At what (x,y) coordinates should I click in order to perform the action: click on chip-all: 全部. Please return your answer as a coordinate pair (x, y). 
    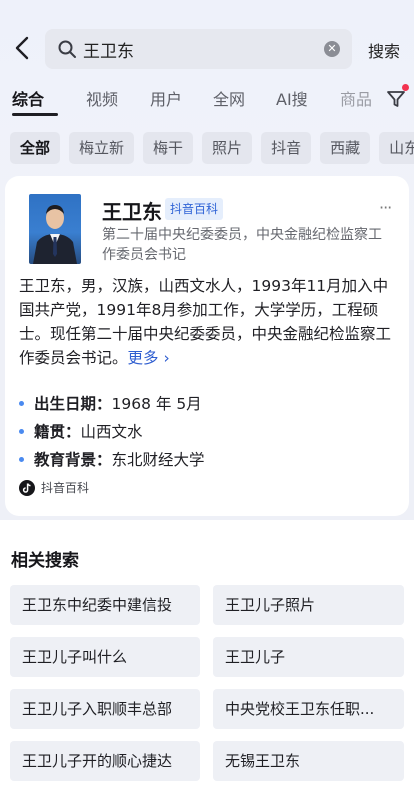
    Looking at the image, I should click on (35, 148).